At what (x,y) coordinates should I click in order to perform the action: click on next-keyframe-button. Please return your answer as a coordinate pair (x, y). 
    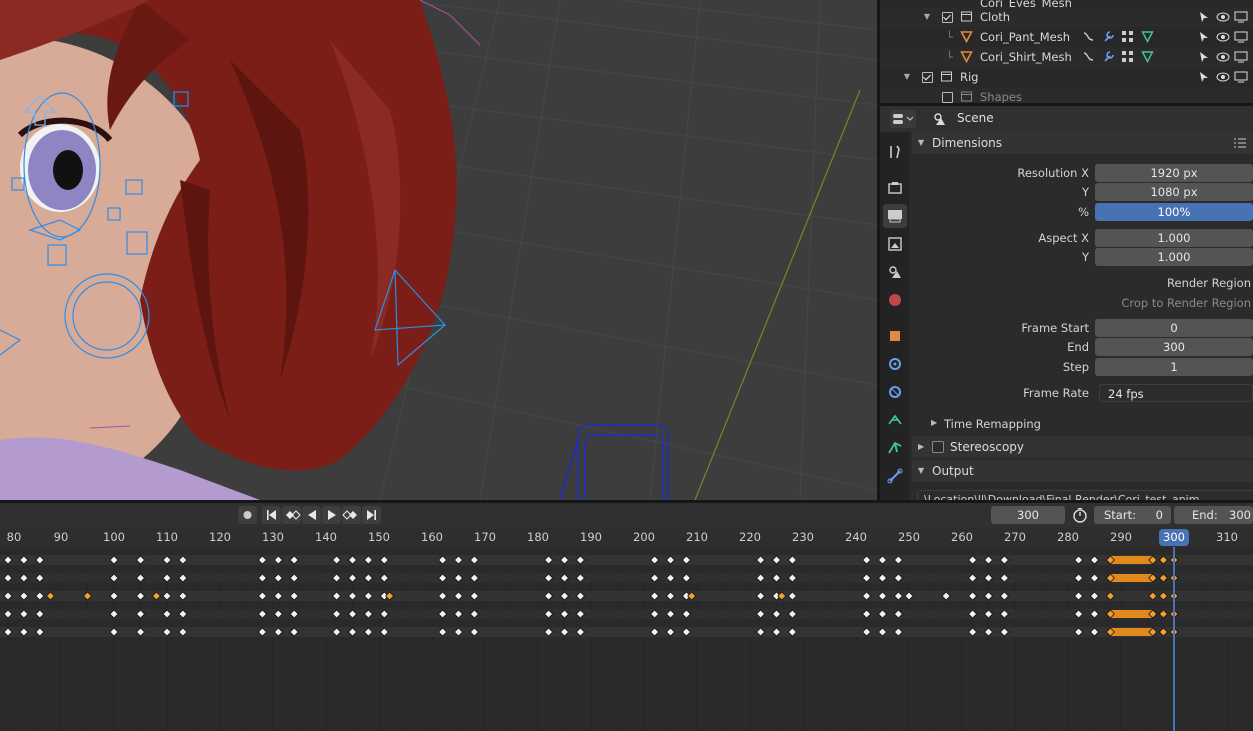
    Looking at the image, I should click on (351, 515).